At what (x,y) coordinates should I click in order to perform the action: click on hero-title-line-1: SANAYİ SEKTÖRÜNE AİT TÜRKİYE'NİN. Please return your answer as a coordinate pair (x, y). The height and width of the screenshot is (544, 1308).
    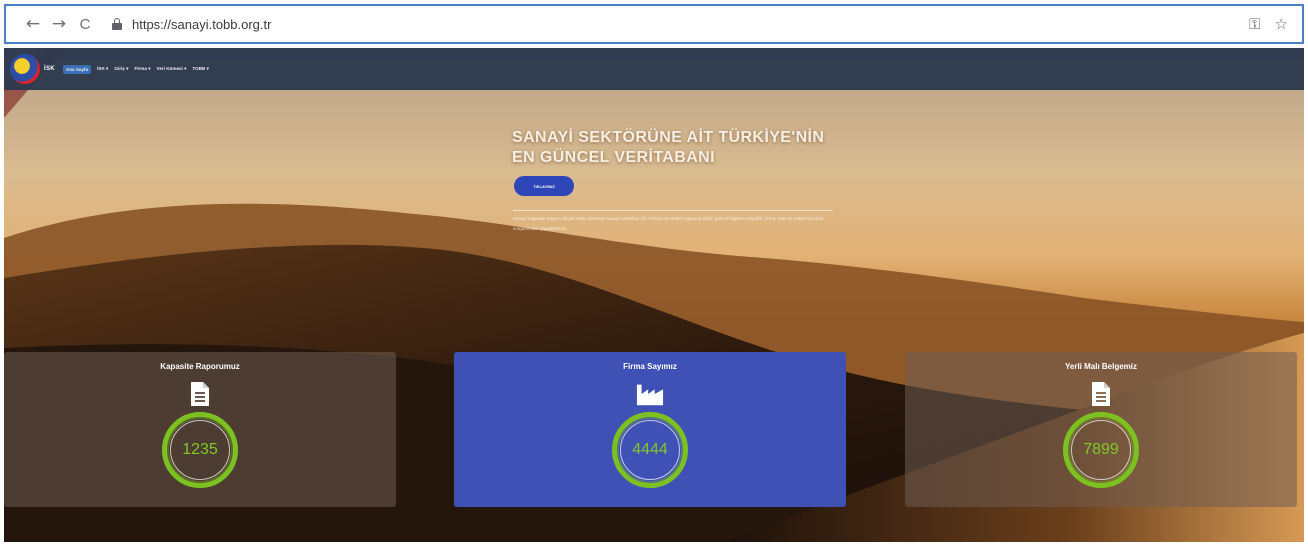
    Looking at the image, I should click on (668, 137).